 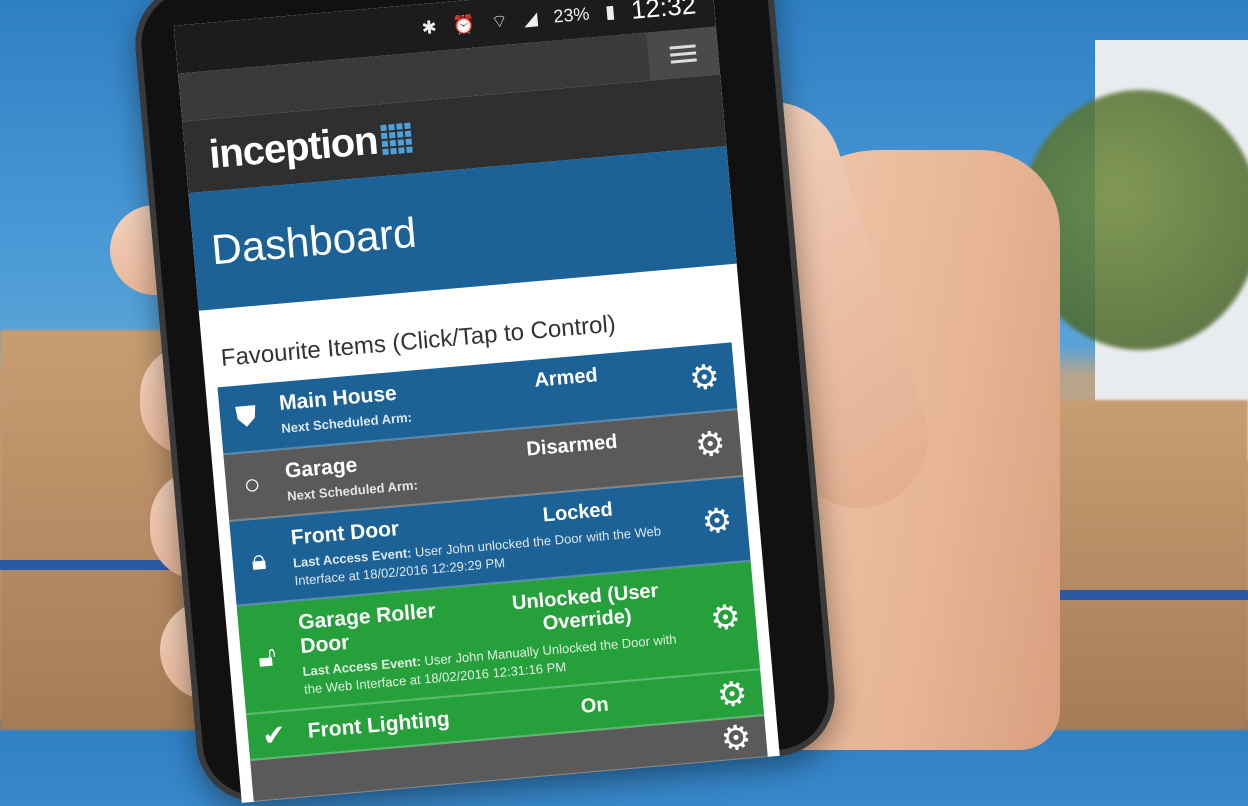 I want to click on circle-icon: ○, so click(x=252, y=484).